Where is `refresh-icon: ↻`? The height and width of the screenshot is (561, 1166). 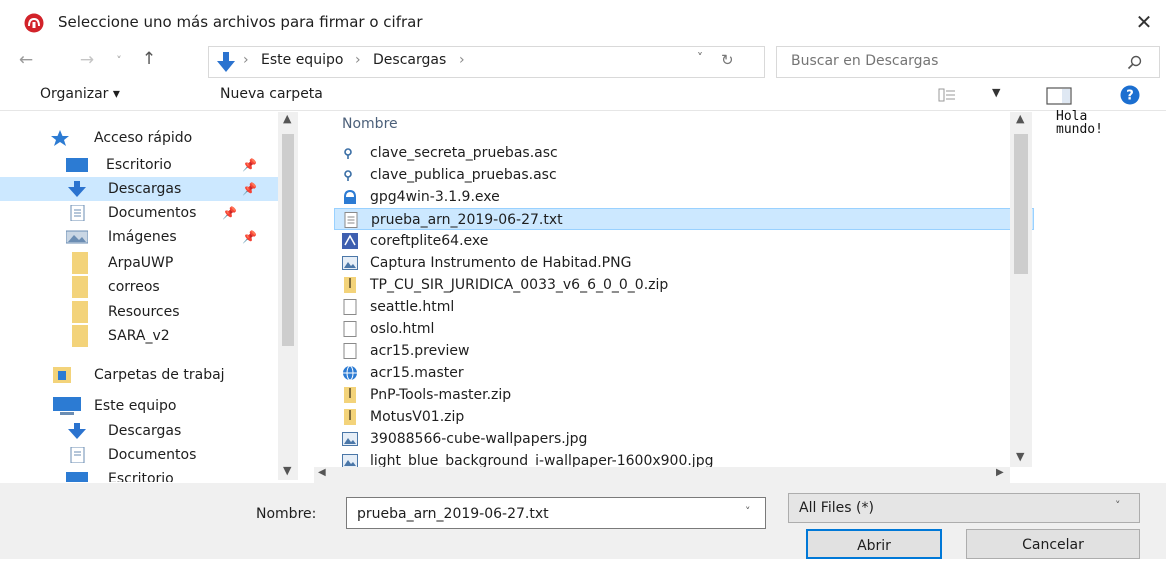 refresh-icon: ↻ is located at coordinates (727, 60).